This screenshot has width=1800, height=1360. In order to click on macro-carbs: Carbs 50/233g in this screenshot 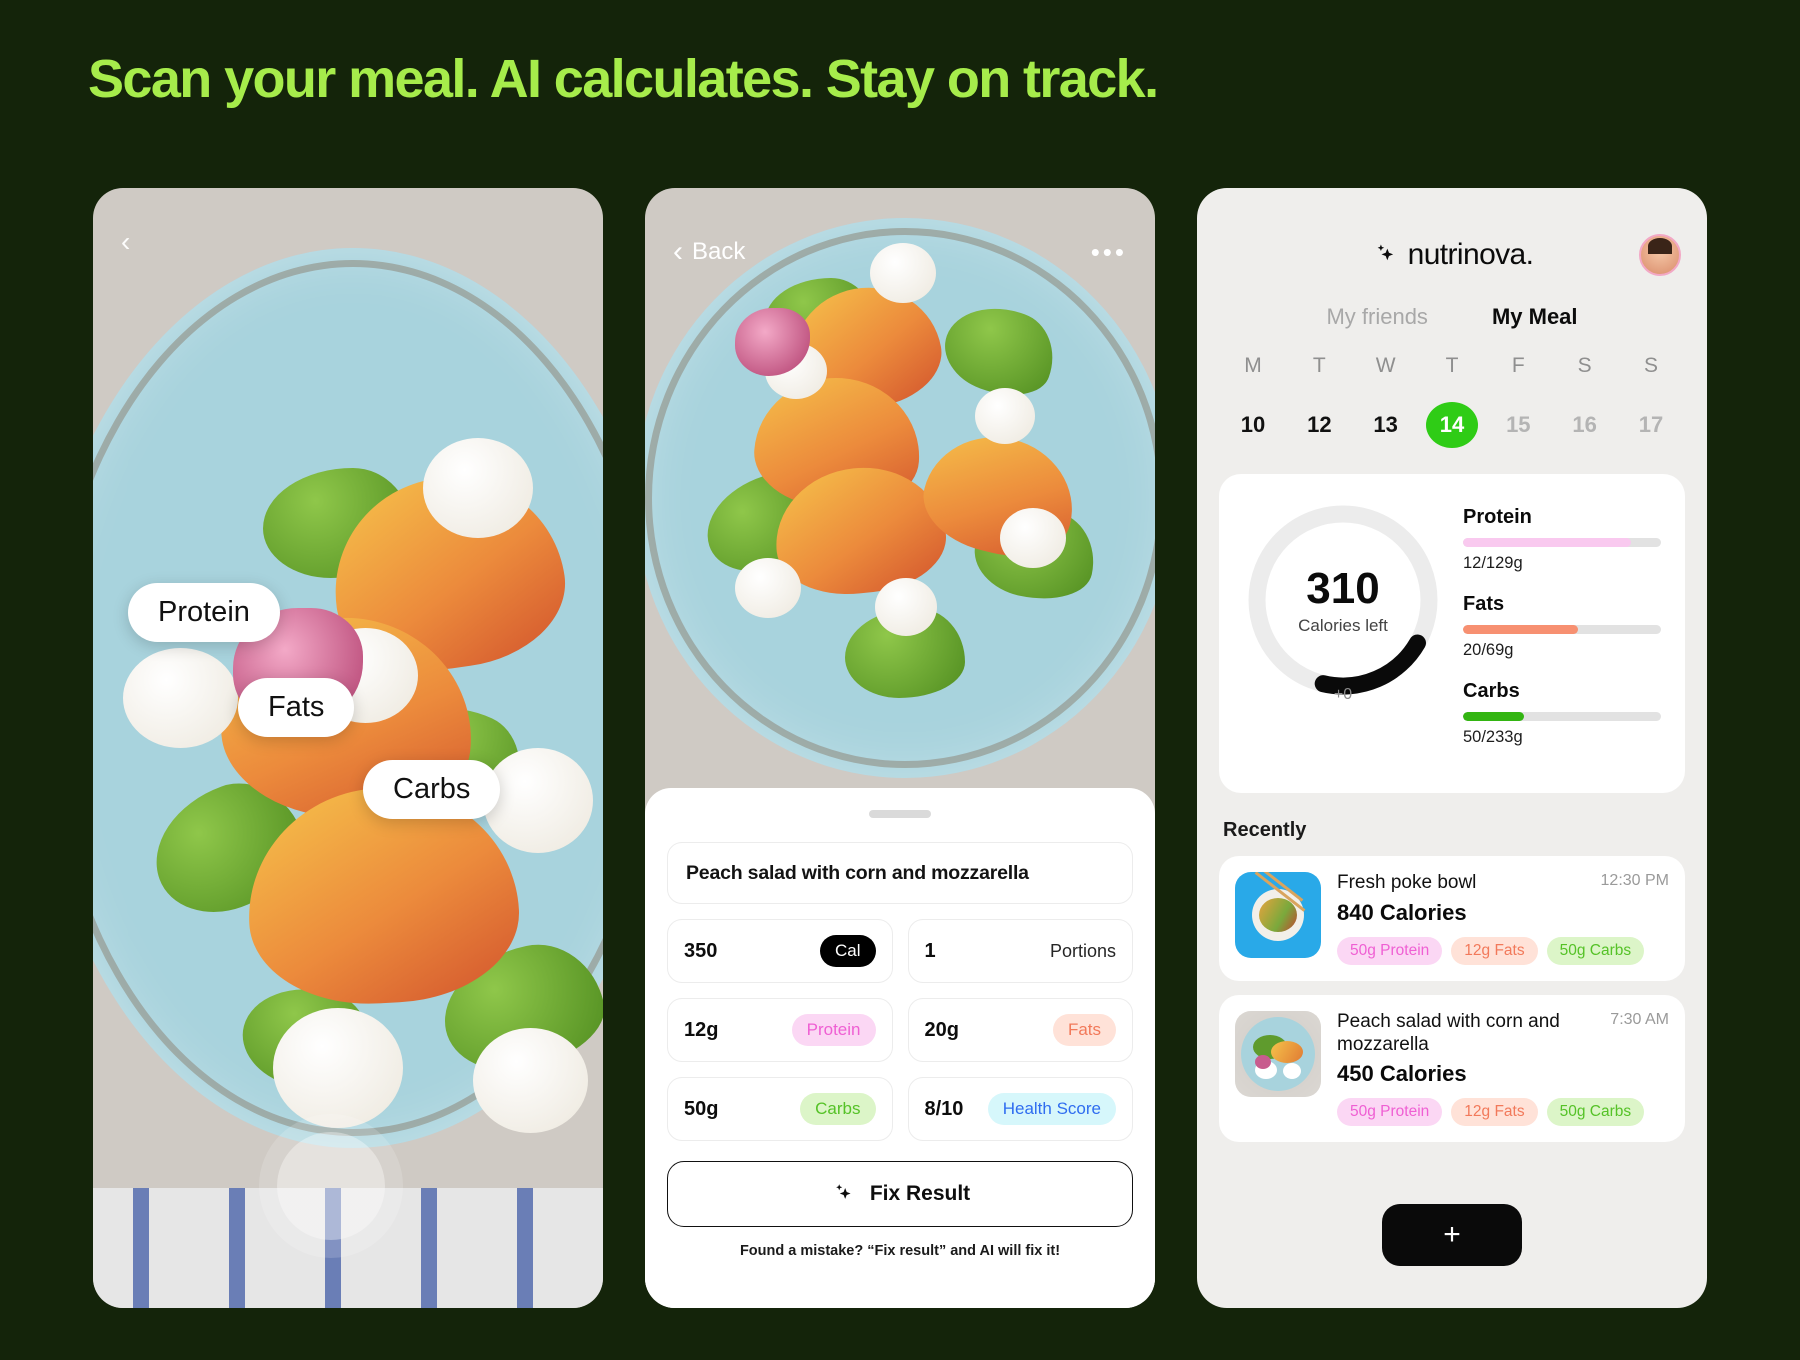, I will do `click(1562, 713)`.